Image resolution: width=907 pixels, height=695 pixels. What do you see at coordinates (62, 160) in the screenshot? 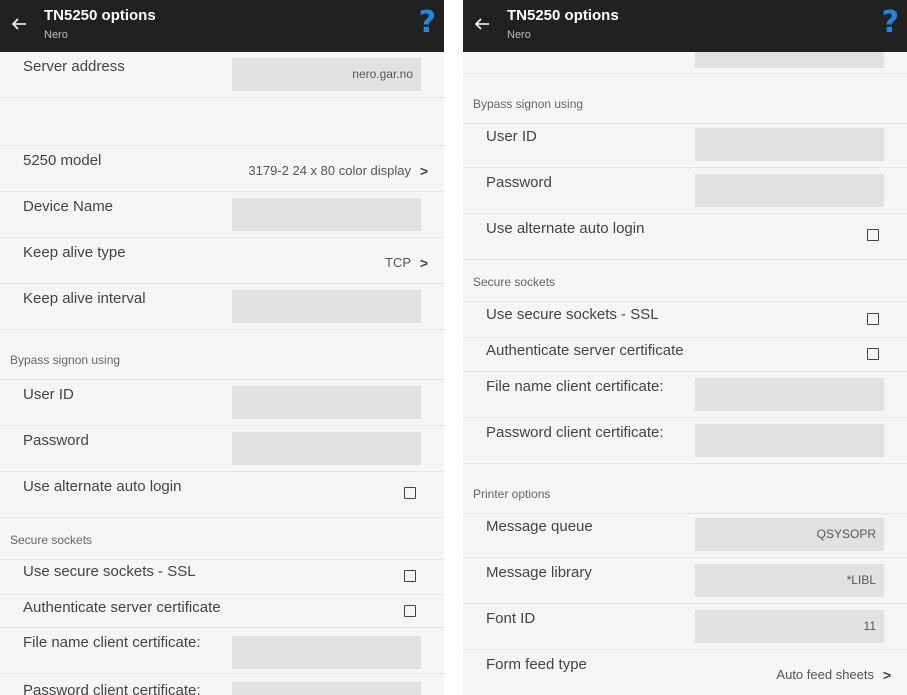
I see `model-label: 5250 model` at bounding box center [62, 160].